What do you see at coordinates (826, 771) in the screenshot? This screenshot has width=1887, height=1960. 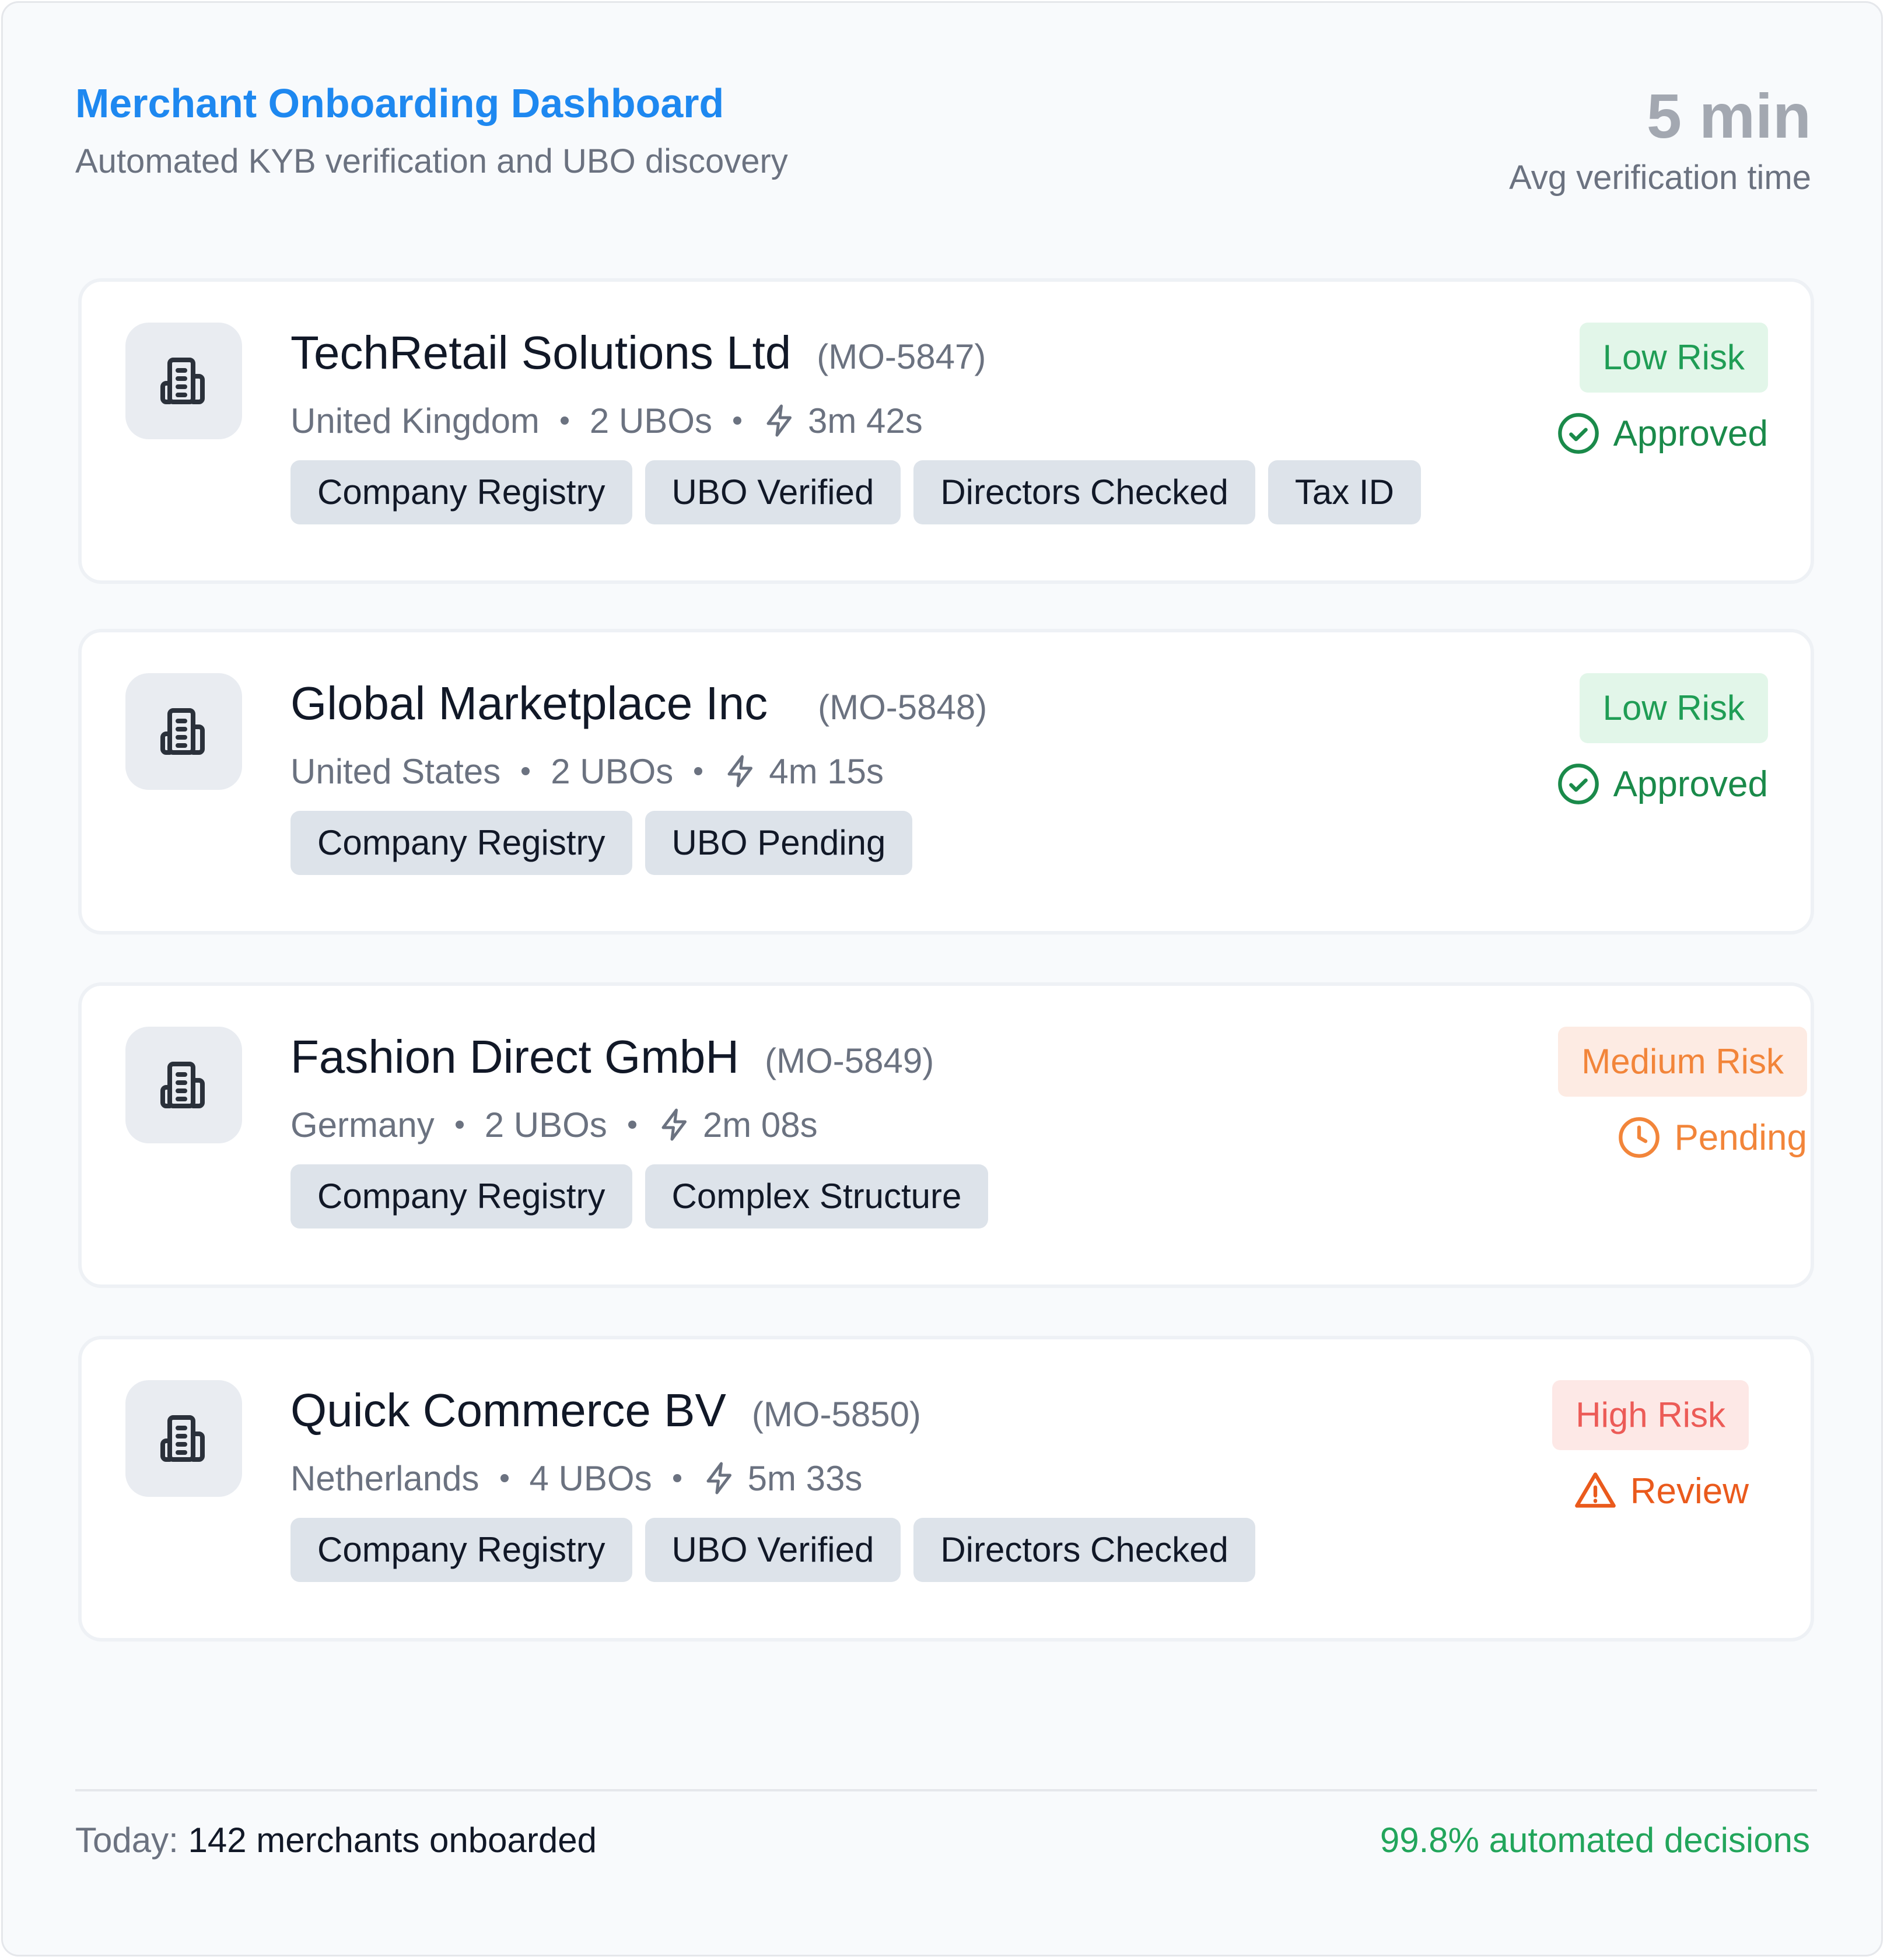 I see `merchant-verification-time: 4m 15s` at bounding box center [826, 771].